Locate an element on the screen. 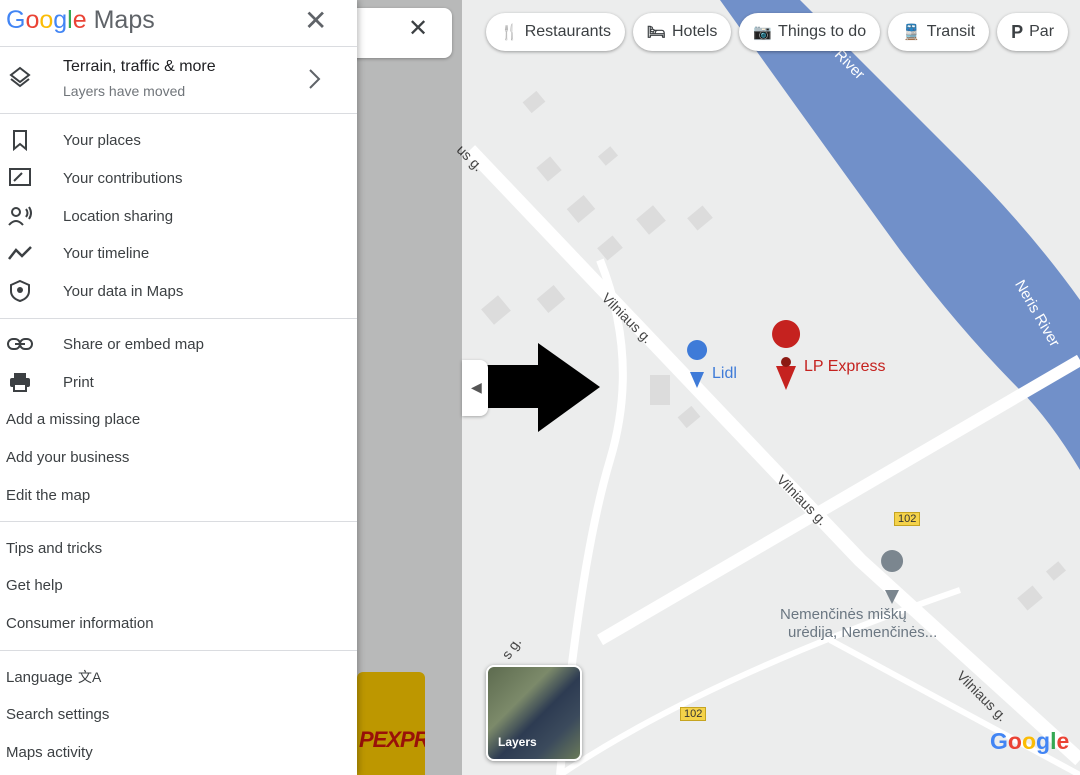  menu-item-label: Language is located at coordinates (39, 677).